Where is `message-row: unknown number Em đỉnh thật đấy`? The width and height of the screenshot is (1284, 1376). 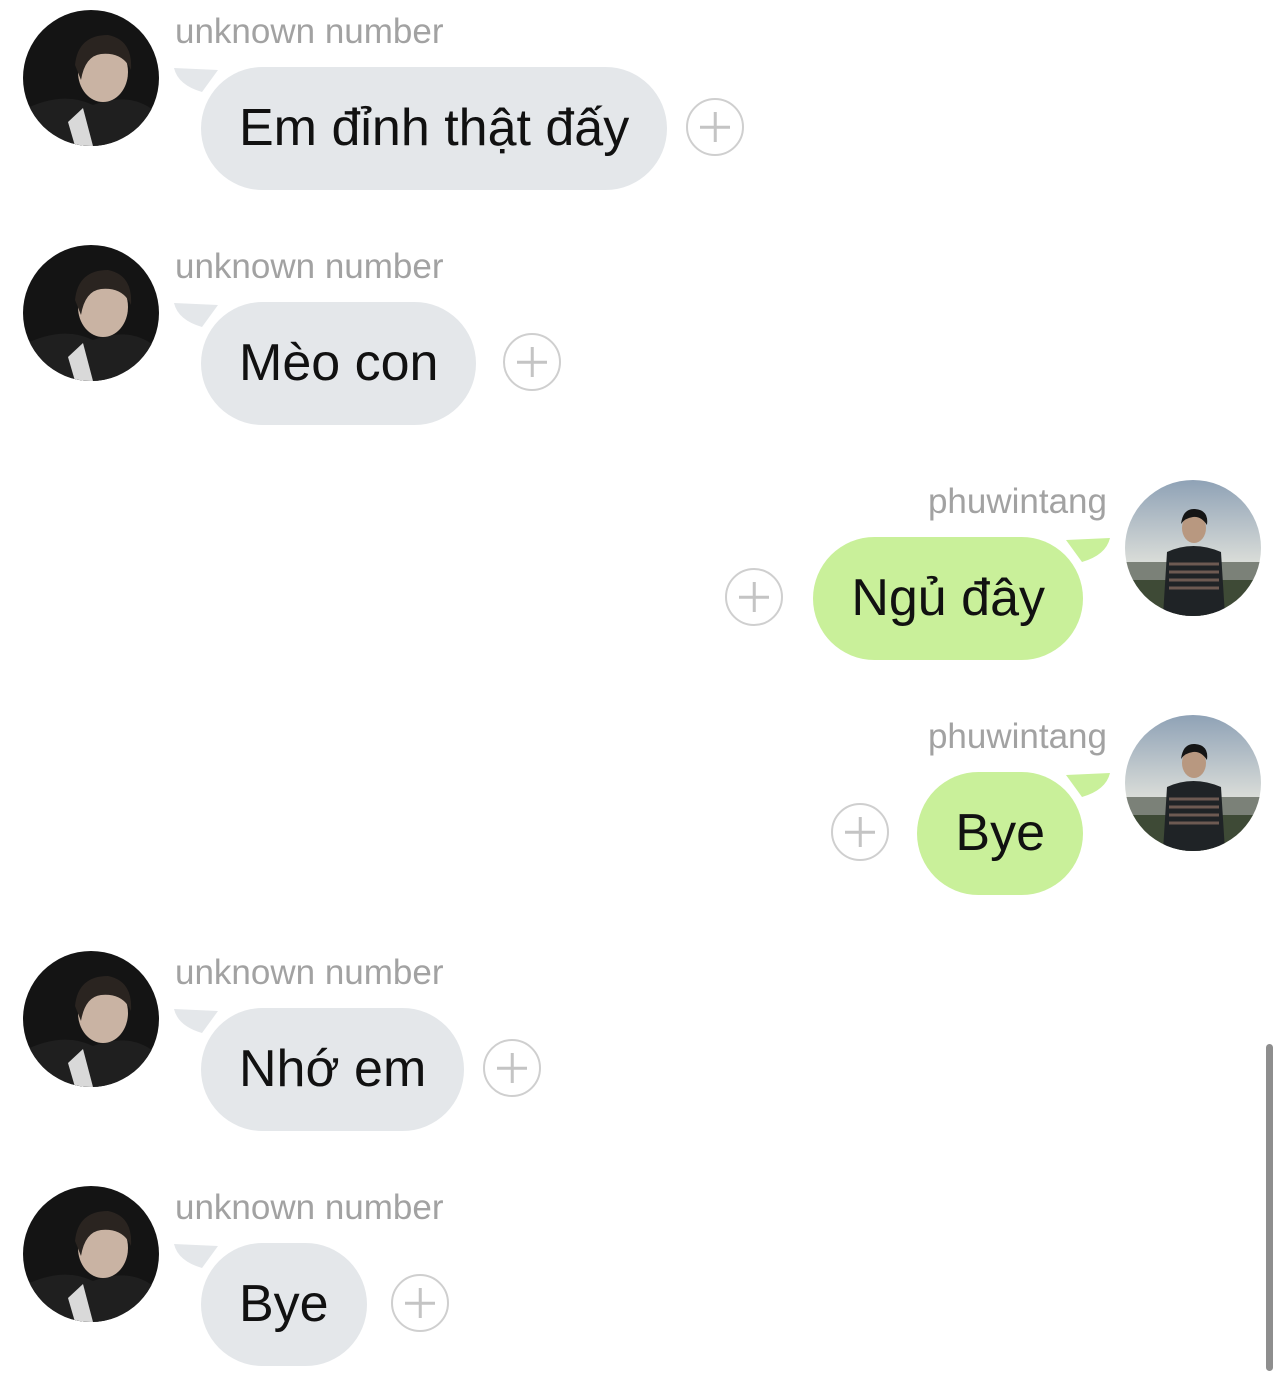 message-row: unknown number Em đỉnh thật đấy is located at coordinates (642, 100).